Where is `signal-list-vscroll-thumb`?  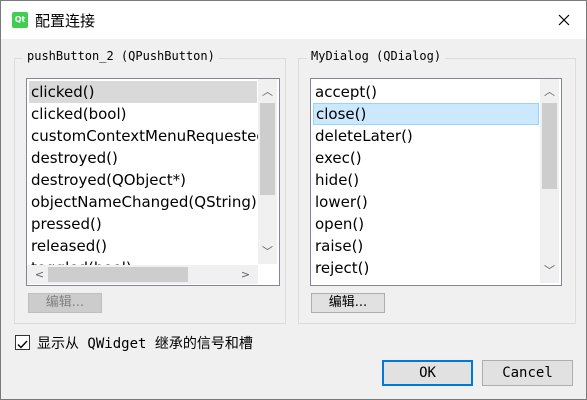 signal-list-vscroll-thumb is located at coordinates (267, 149).